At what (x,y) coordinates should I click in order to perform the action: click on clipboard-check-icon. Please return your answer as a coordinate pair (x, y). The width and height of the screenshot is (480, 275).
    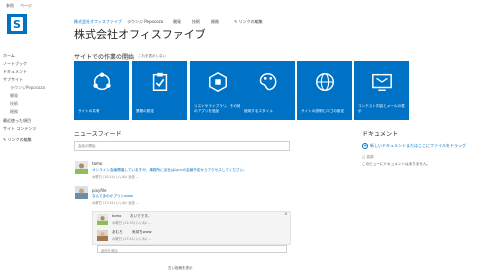
    Looking at the image, I should click on (159, 81).